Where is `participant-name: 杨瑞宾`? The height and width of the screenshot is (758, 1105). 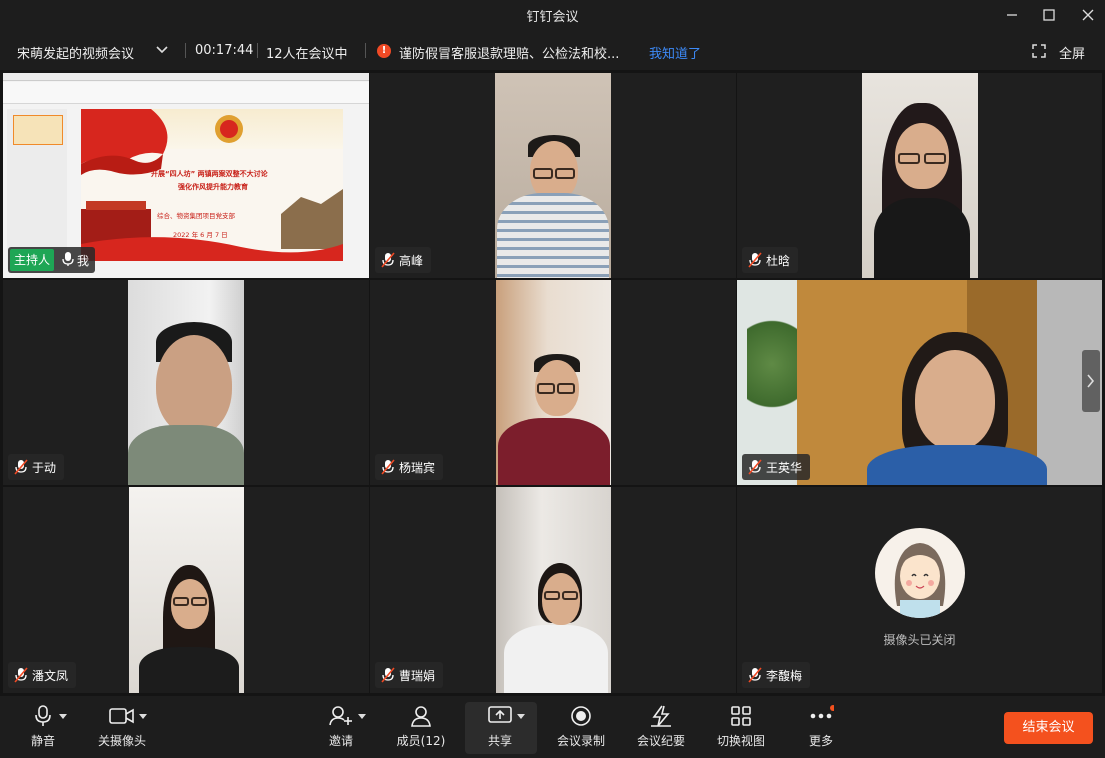
participant-name: 杨瑞宾 is located at coordinates (417, 467).